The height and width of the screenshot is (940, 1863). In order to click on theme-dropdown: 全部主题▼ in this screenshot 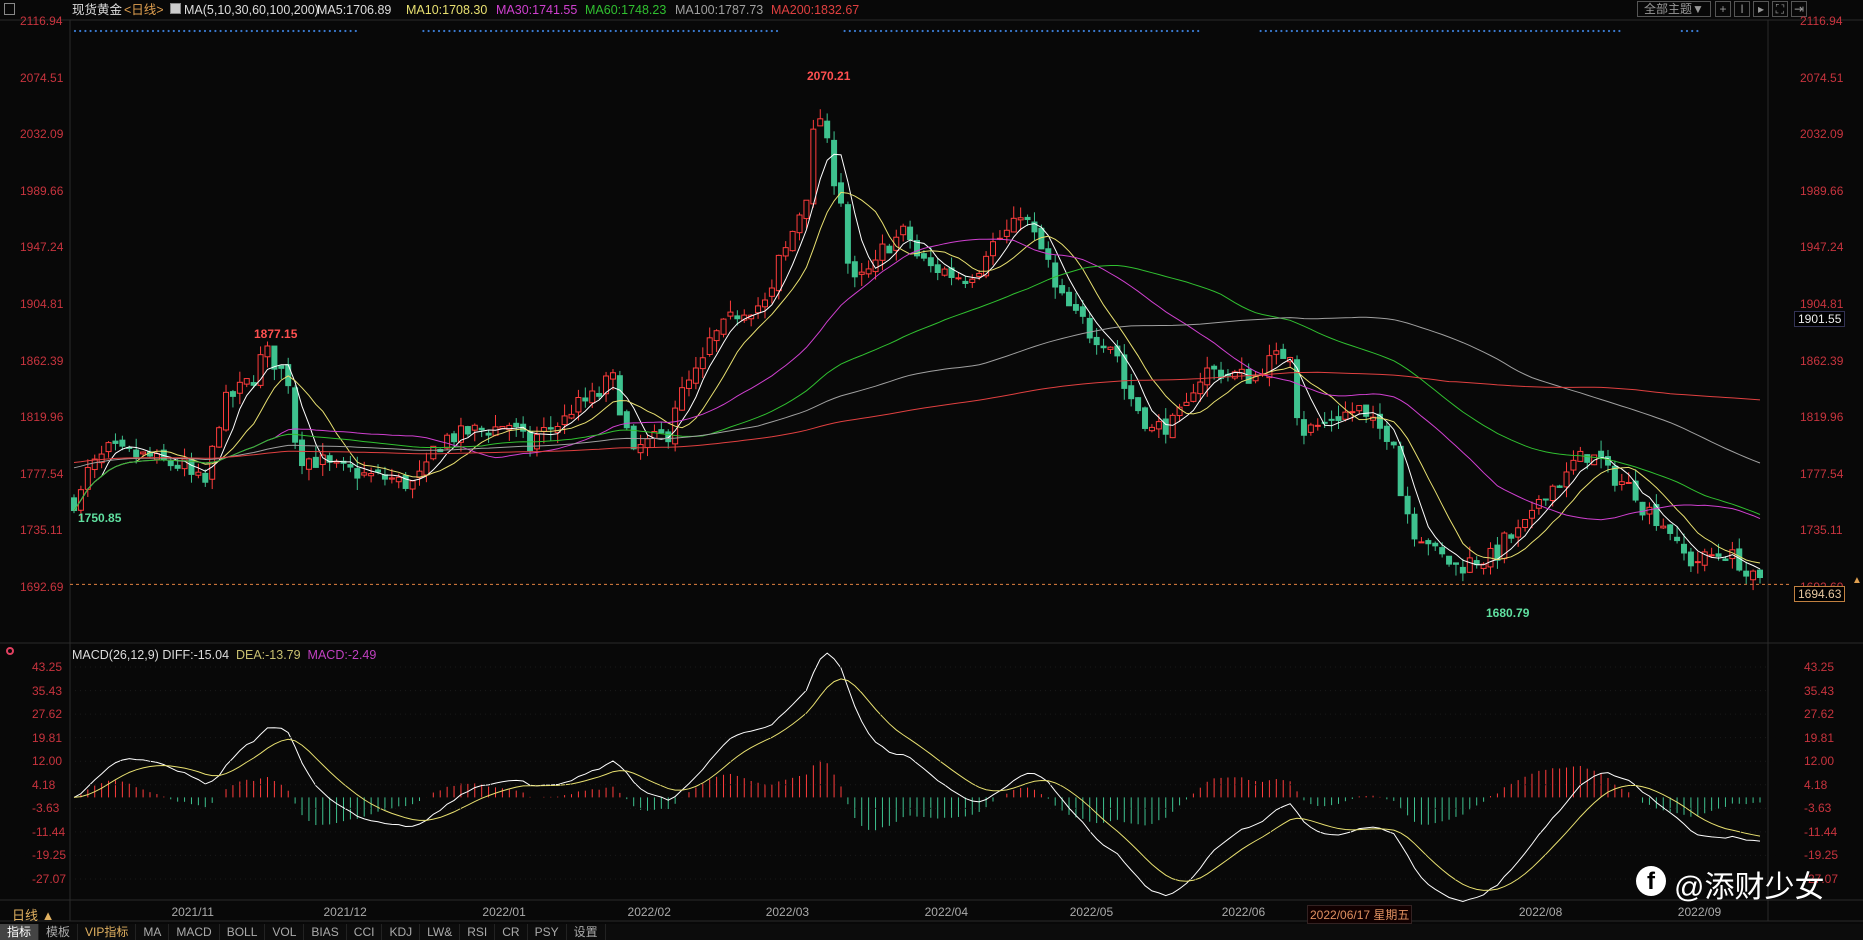, I will do `click(1674, 9)`.